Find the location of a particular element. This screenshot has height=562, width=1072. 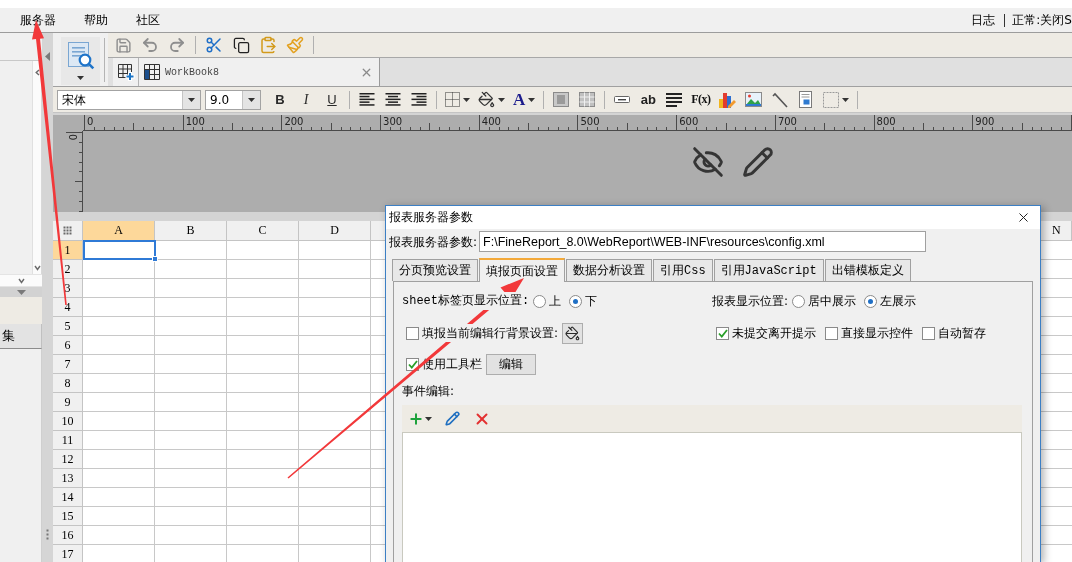

underline-button: U is located at coordinates (332, 99).